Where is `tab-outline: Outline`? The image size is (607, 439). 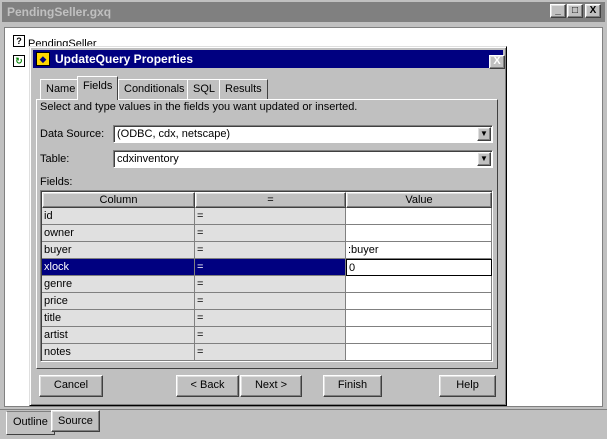
tab-outline: Outline is located at coordinates (30, 423).